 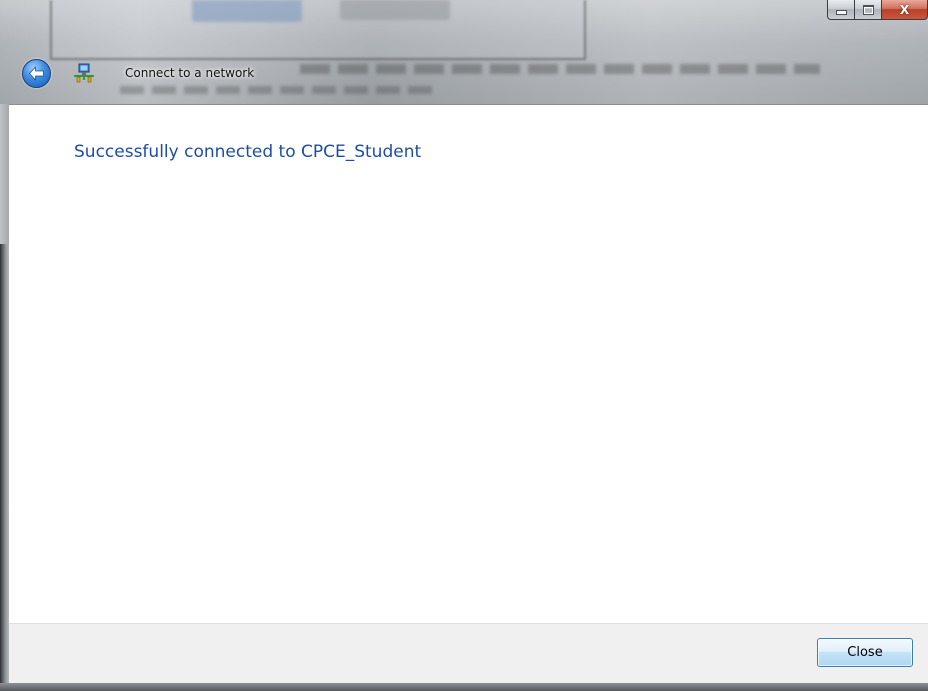 I want to click on close-button: Close, so click(x=865, y=652).